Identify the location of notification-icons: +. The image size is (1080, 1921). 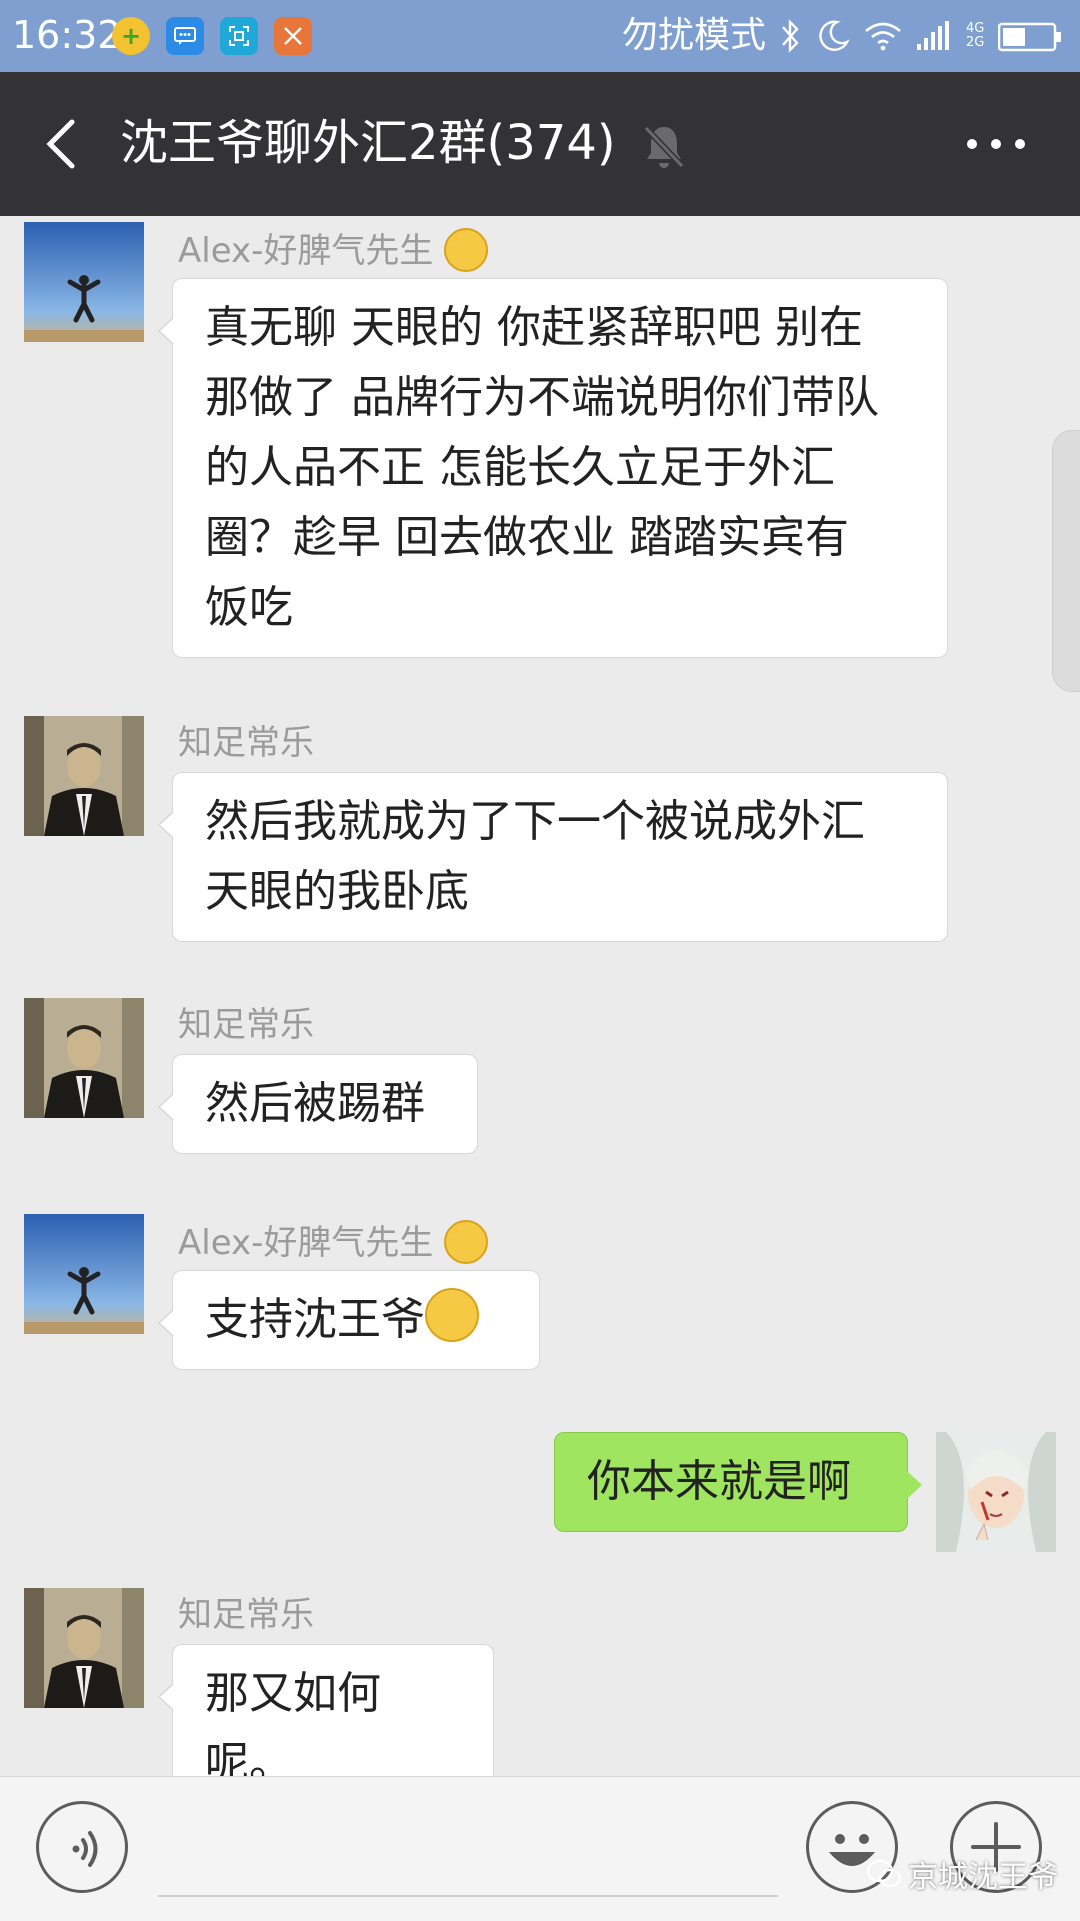
(212, 36).